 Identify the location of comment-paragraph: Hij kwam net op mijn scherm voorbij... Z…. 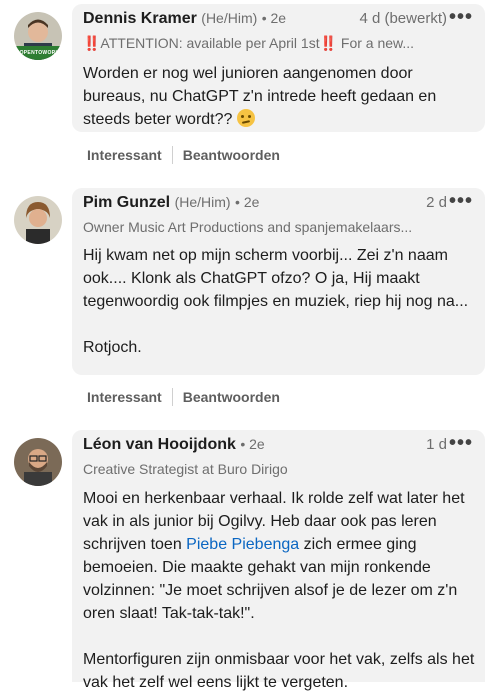
(276, 278).